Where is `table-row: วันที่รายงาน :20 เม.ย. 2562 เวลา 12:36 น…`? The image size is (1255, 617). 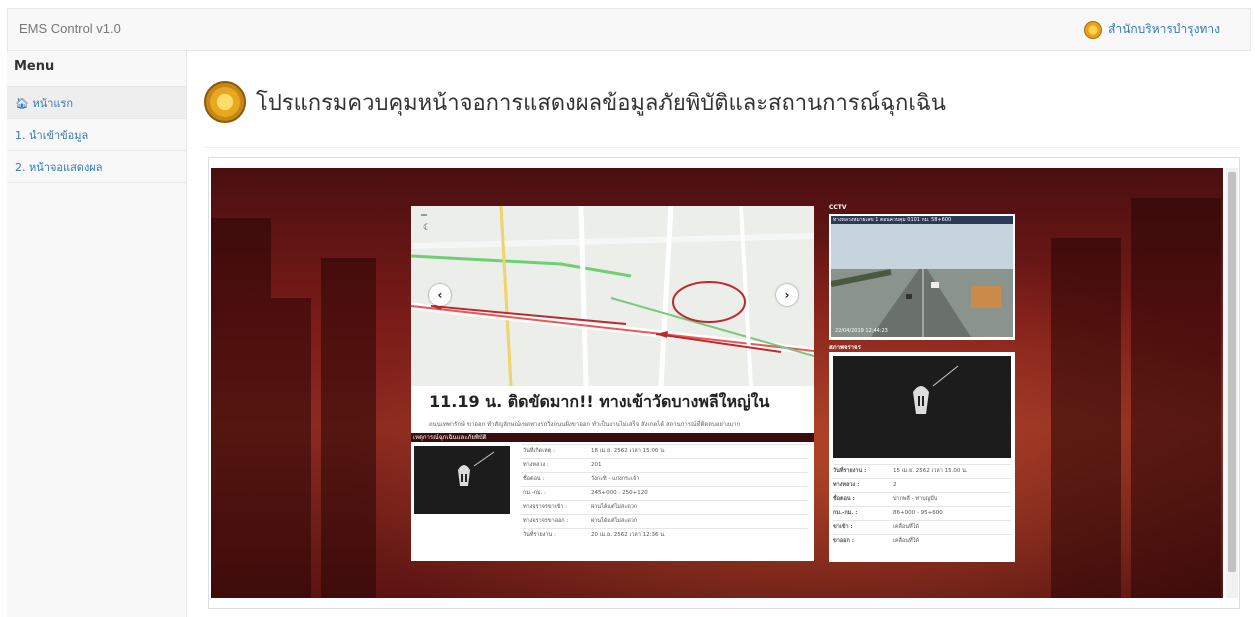
table-row: วันที่รายงาน :20 เม.ย. 2562 เวลา 12:36 น… is located at coordinates (664, 535).